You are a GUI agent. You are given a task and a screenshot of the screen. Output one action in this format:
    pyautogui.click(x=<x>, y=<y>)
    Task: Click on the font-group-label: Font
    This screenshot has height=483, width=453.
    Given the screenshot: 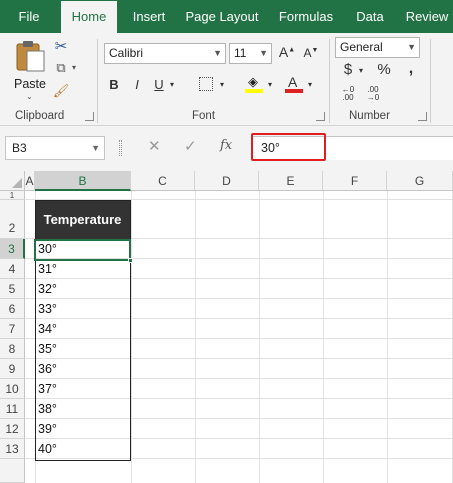 What is the action you would take?
    pyautogui.click(x=204, y=116)
    